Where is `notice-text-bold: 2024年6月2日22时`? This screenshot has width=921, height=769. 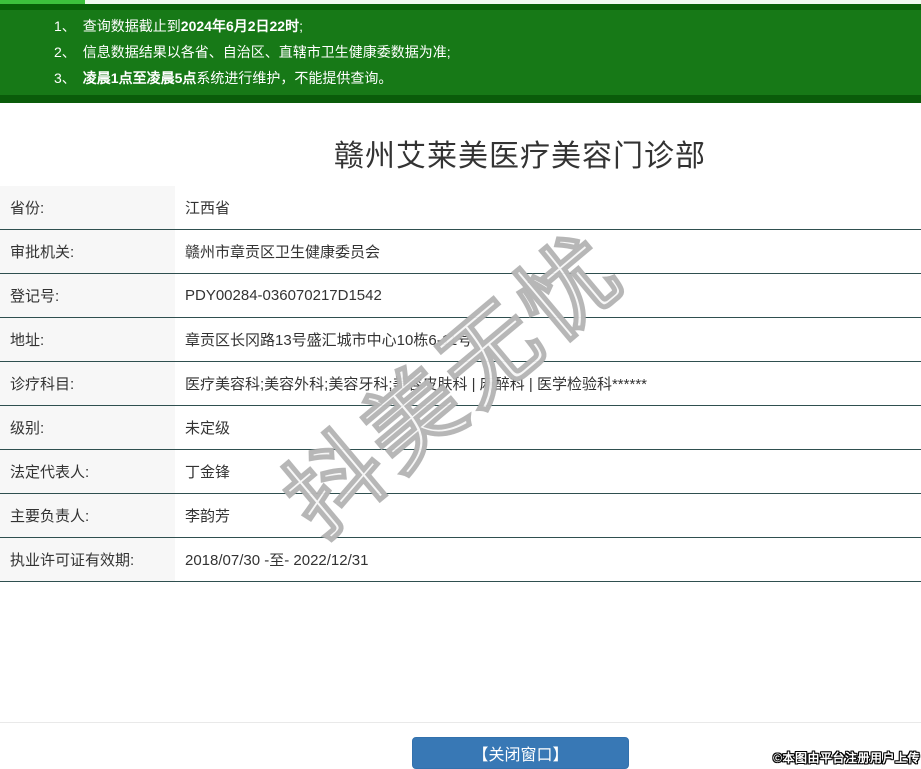 notice-text-bold: 2024年6月2日22时 is located at coordinates (240, 26).